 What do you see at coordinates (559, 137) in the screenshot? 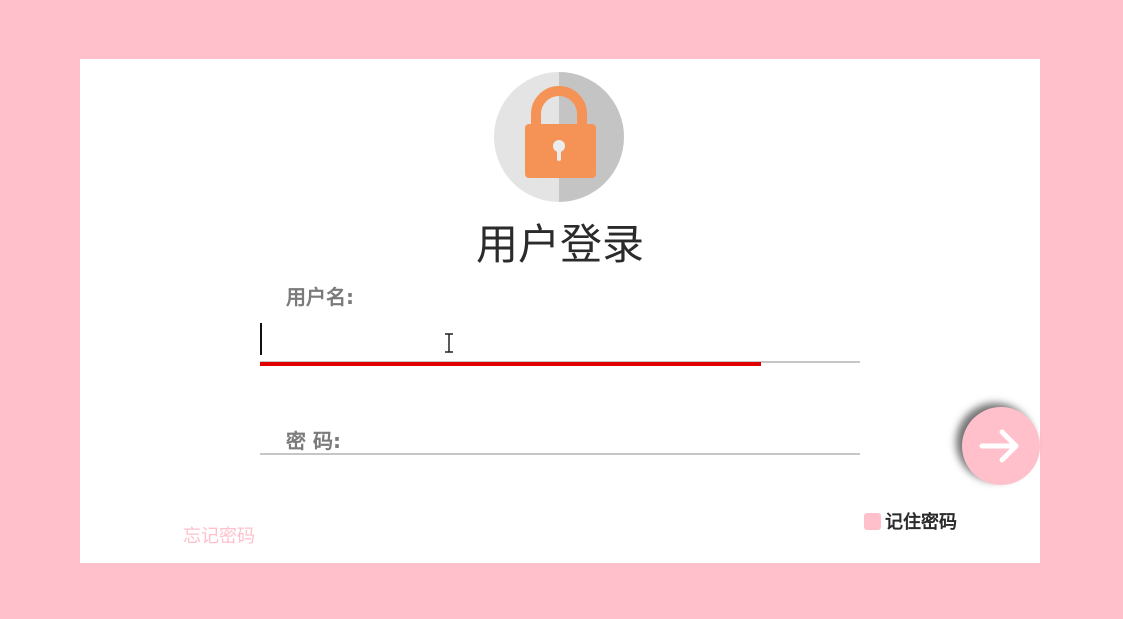
I see `padlock-icon` at bounding box center [559, 137].